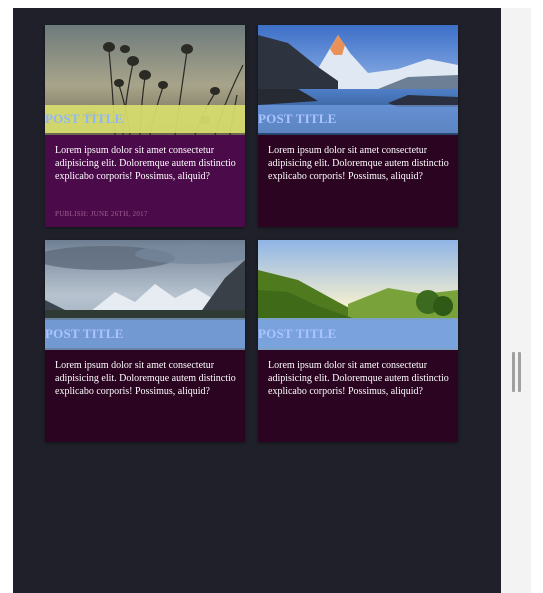 Image resolution: width=543 pixels, height=593 pixels. What do you see at coordinates (101, 214) in the screenshot?
I see `post-date-1: PUBLISH: JUNE 26TH, 2017` at bounding box center [101, 214].